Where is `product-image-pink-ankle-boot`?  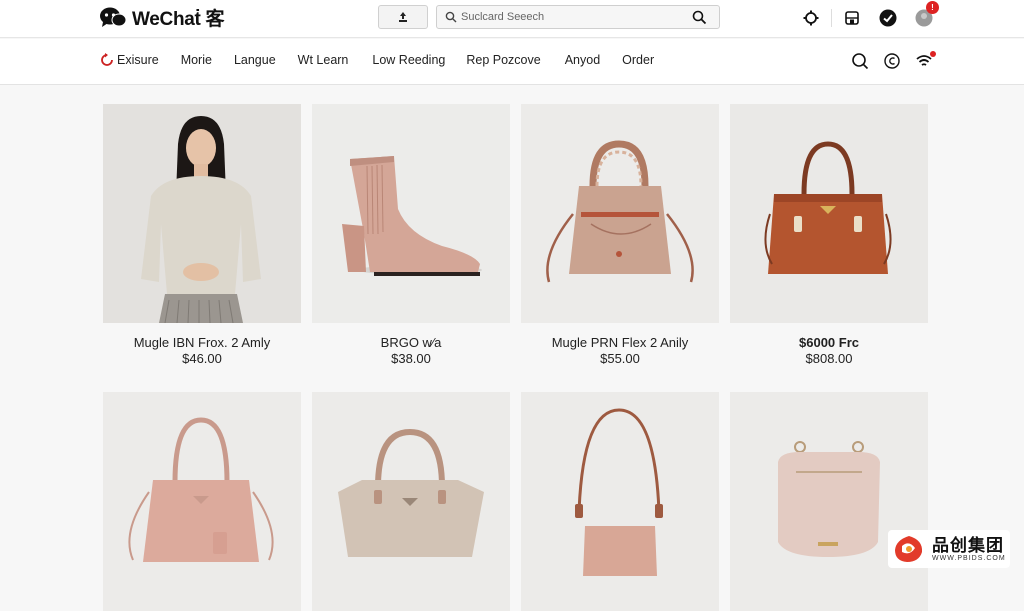 product-image-pink-ankle-boot is located at coordinates (411, 213).